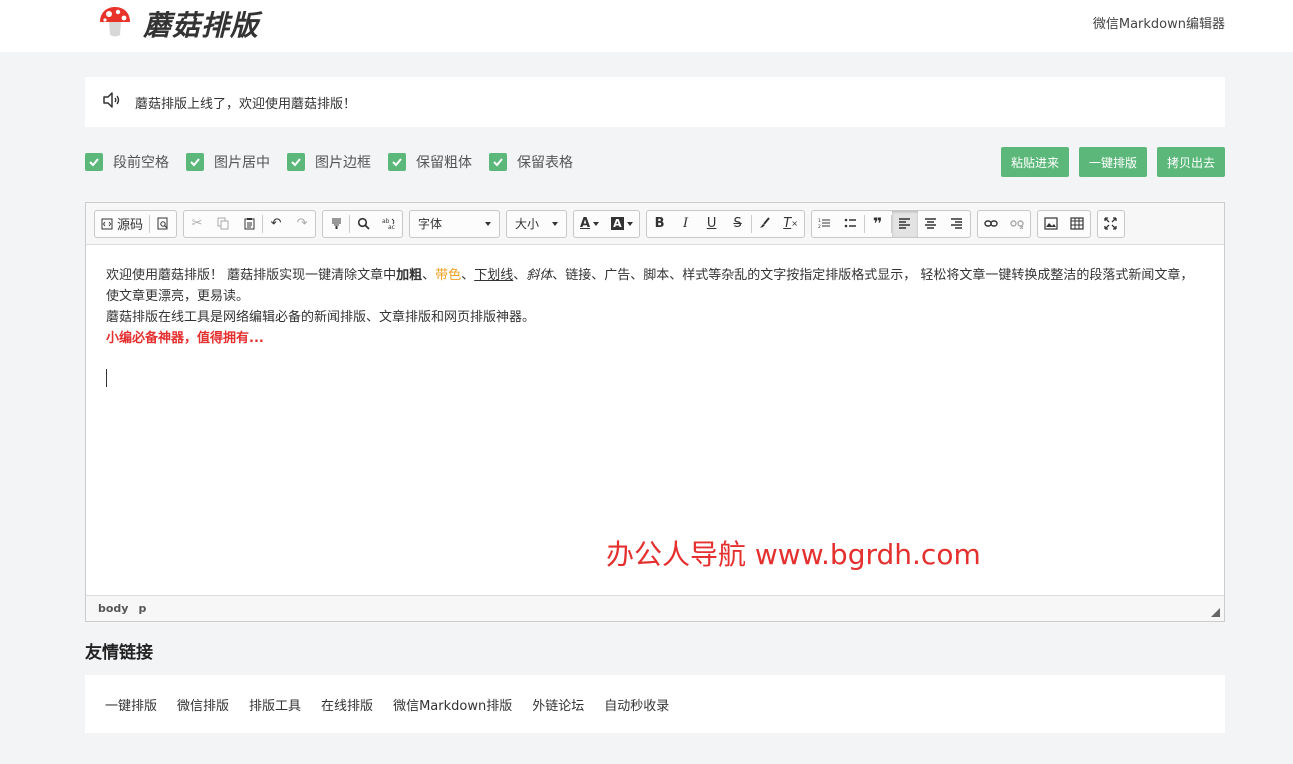 Image resolution: width=1293 pixels, height=764 pixels. I want to click on undo-icon: ↶, so click(276, 224).